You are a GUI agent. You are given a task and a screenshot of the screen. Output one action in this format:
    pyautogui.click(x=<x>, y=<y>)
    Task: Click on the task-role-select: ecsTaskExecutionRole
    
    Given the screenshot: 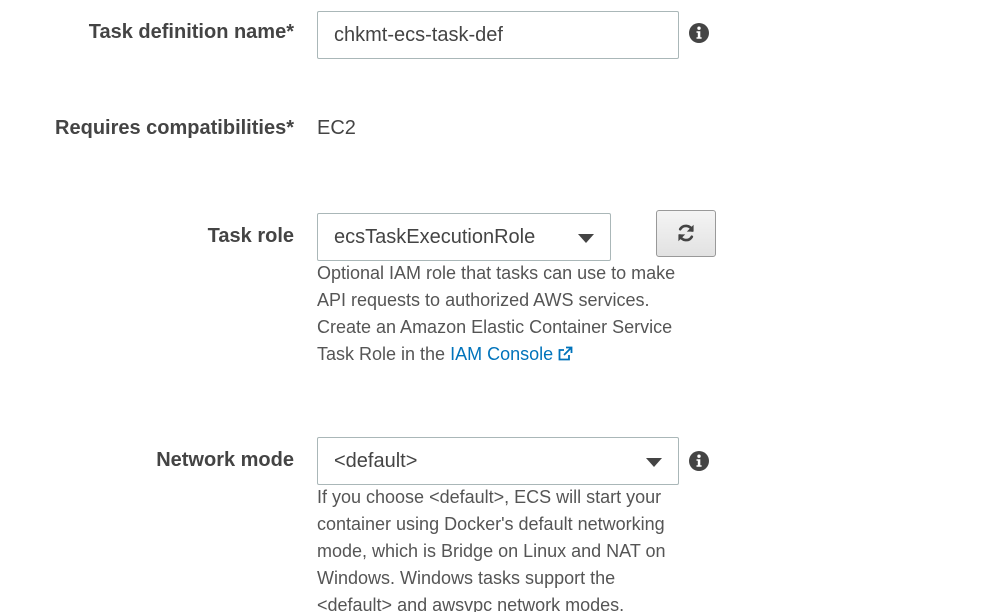 What is the action you would take?
    pyautogui.click(x=464, y=237)
    